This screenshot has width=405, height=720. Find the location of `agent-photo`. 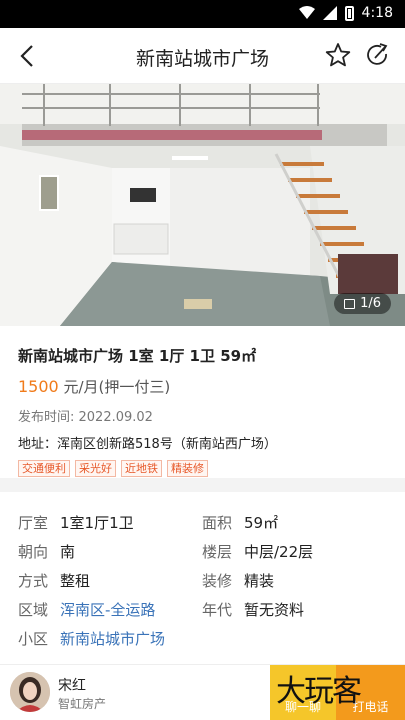

agent-photo is located at coordinates (30, 692).